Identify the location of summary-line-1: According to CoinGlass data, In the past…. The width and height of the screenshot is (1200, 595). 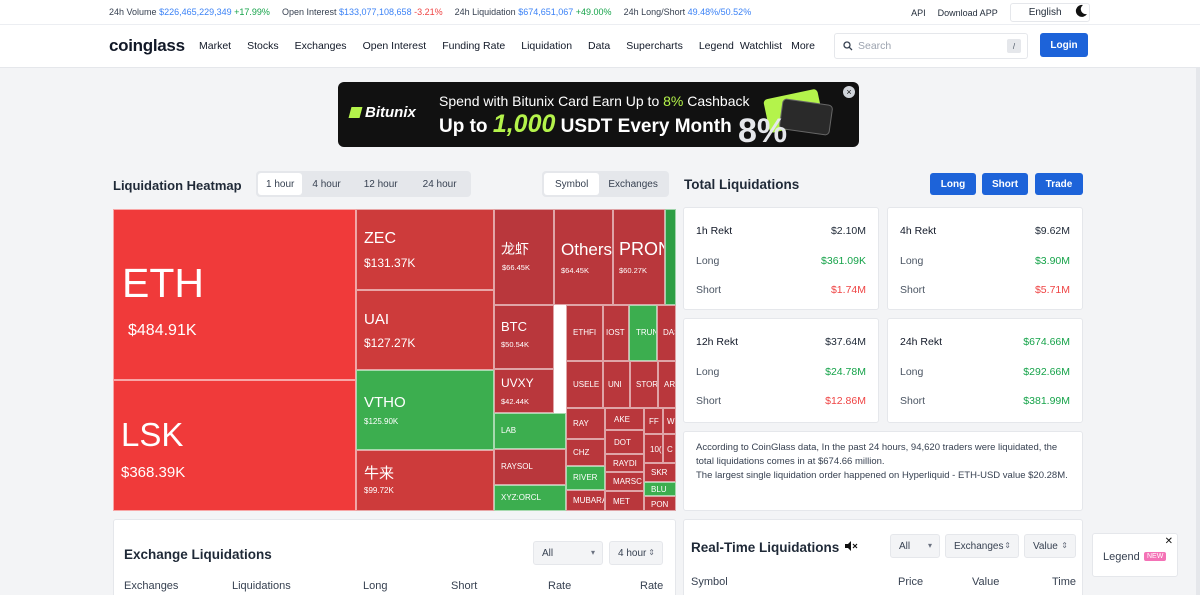
(877, 454).